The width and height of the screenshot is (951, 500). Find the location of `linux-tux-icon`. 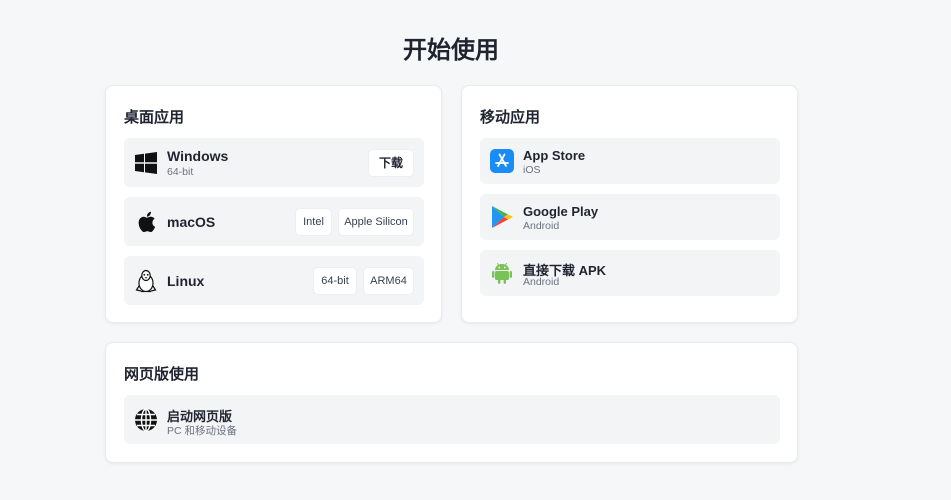

linux-tux-icon is located at coordinates (146, 281).